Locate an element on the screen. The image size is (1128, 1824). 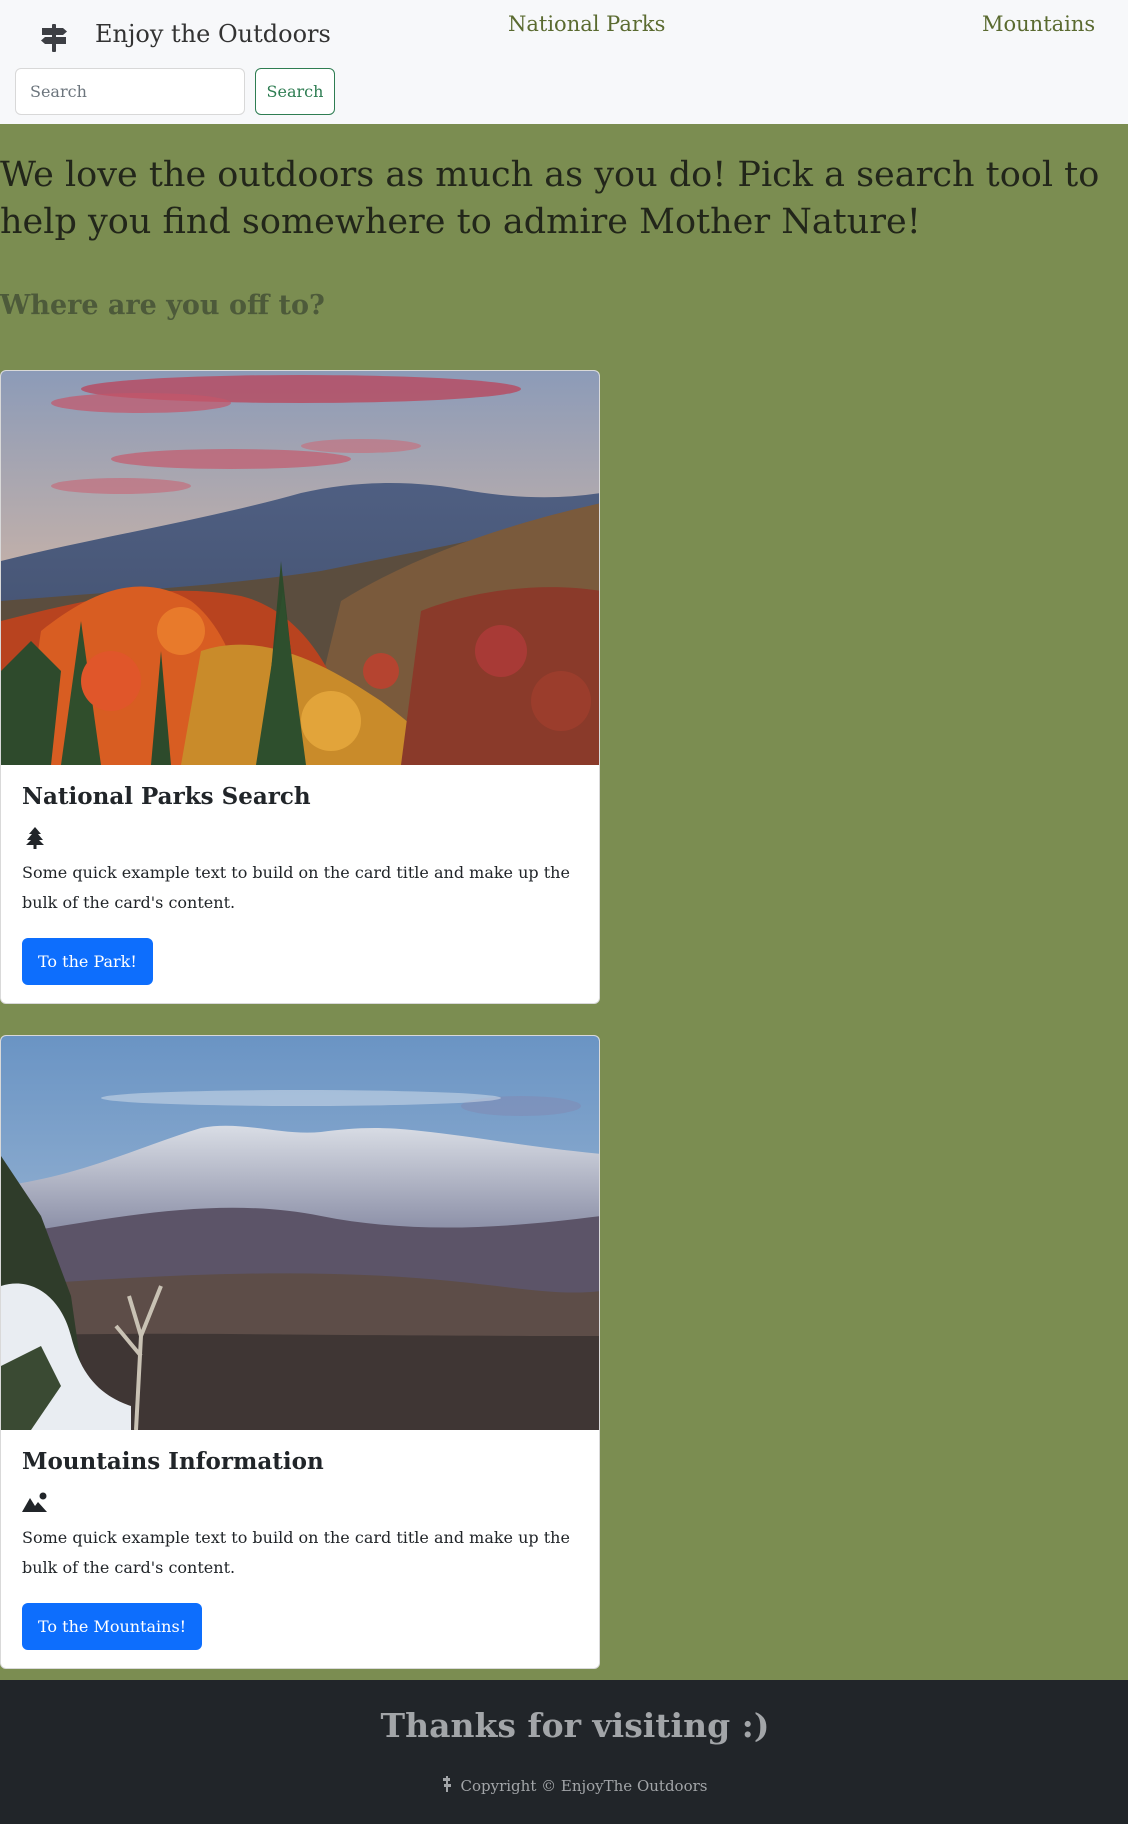
to-the-park-button: To the Park! is located at coordinates (87, 961).